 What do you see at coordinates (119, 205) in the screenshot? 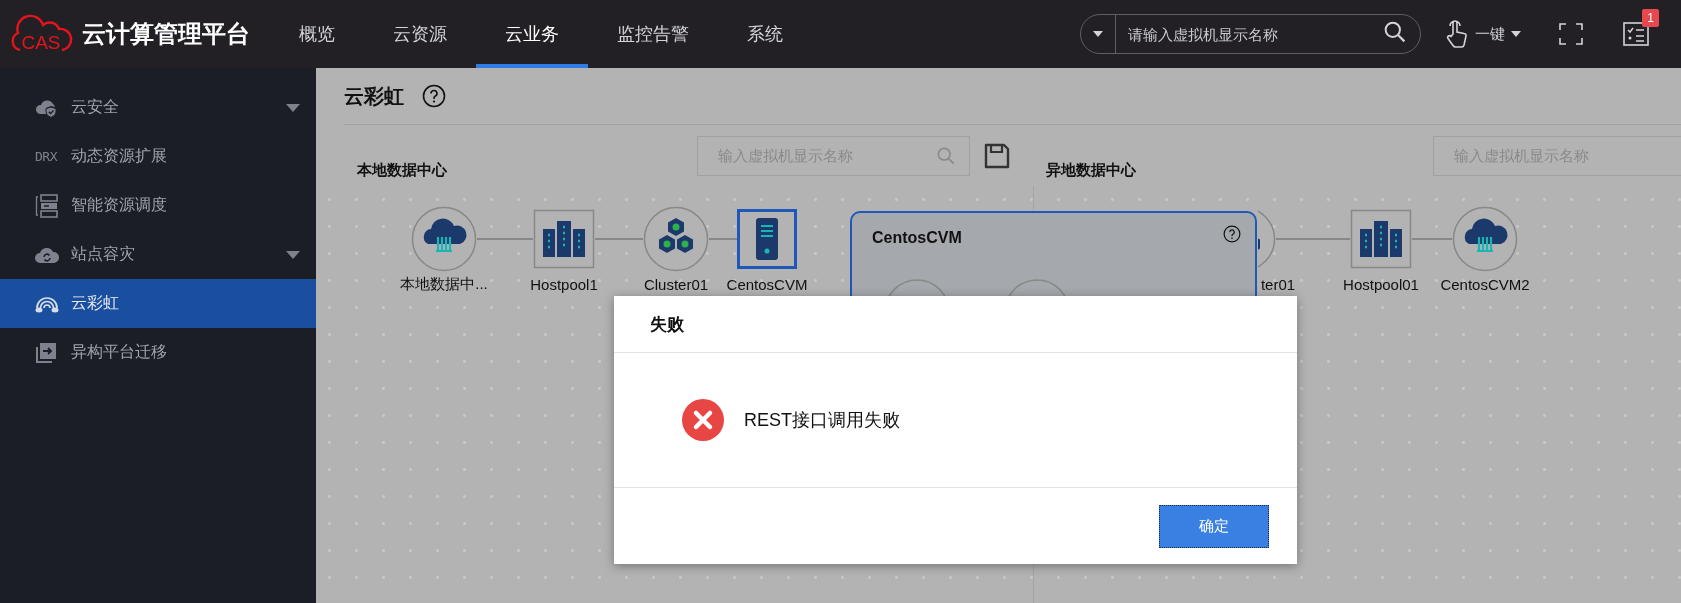
I see `sidebar-label: 智能资源调度` at bounding box center [119, 205].